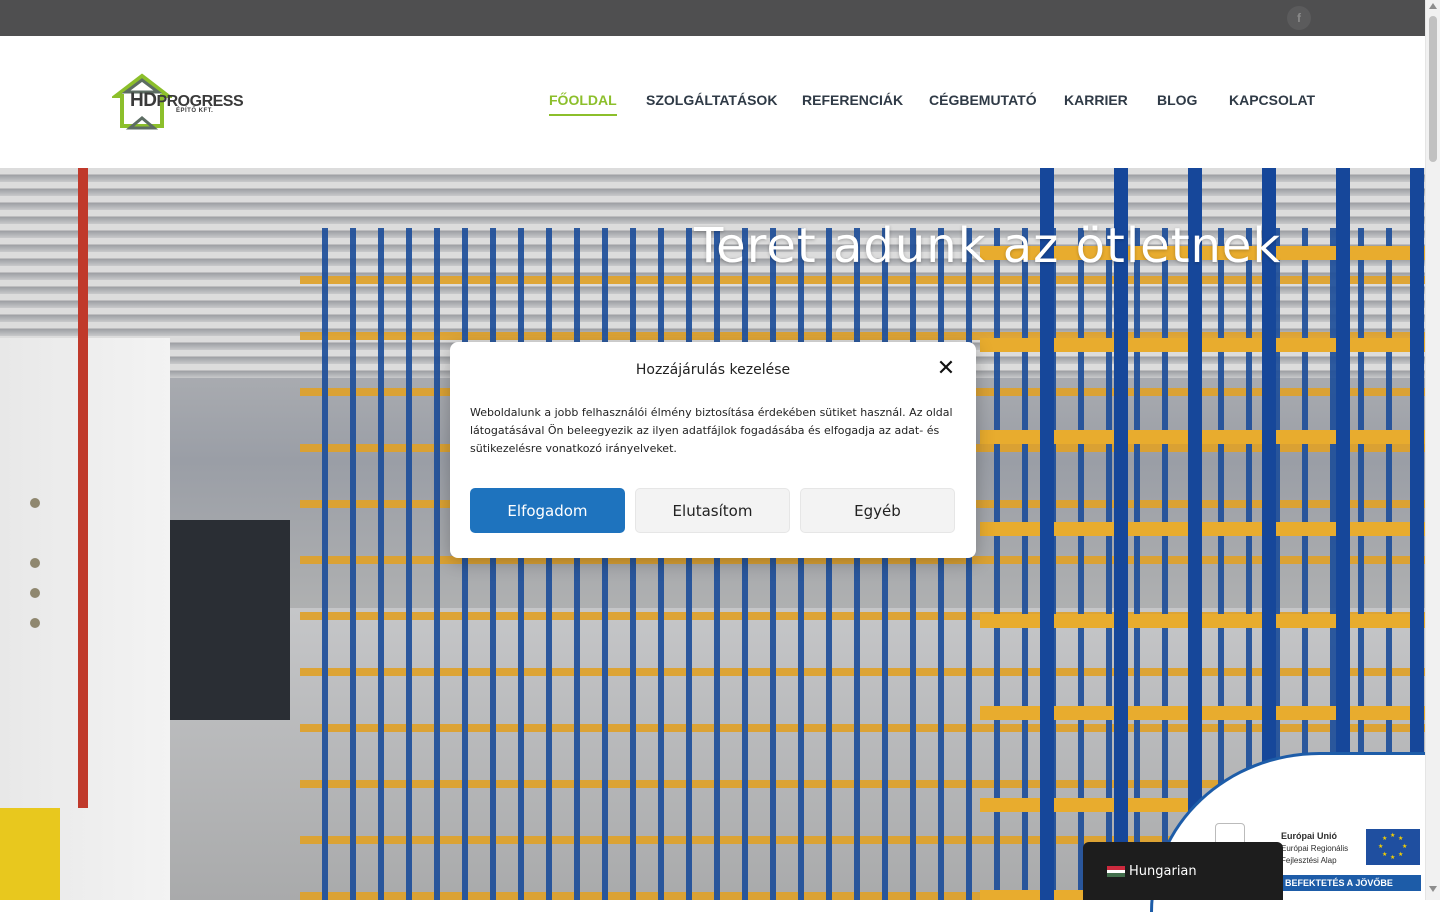 The width and height of the screenshot is (1440, 912). Describe the element at coordinates (713, 370) in the screenshot. I see `dialog-title: Hozzájárulás kezelése` at that location.